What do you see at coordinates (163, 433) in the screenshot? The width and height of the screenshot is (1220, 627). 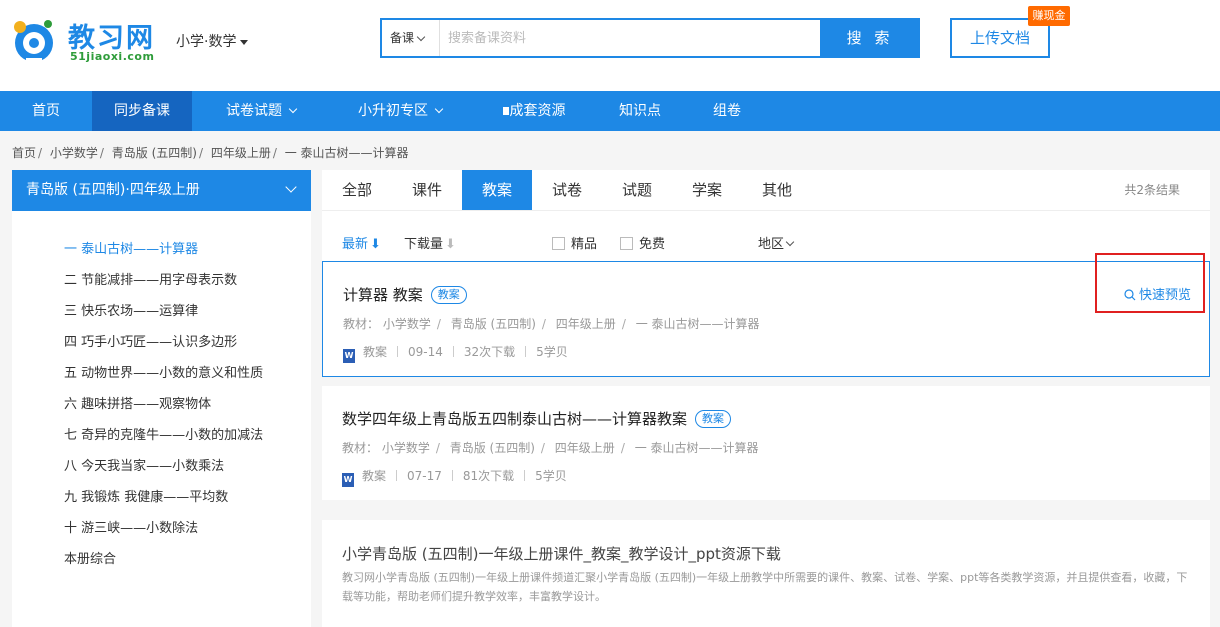 I see `unit-item: 七 奇异的克隆牛——小数的加减法` at bounding box center [163, 433].